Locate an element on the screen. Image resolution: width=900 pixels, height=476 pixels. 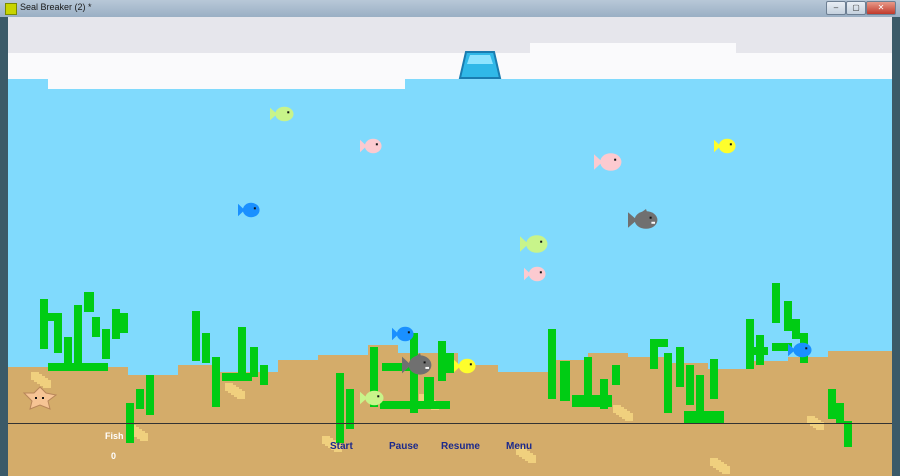
resume-button: Resume is located at coordinates (460, 446).